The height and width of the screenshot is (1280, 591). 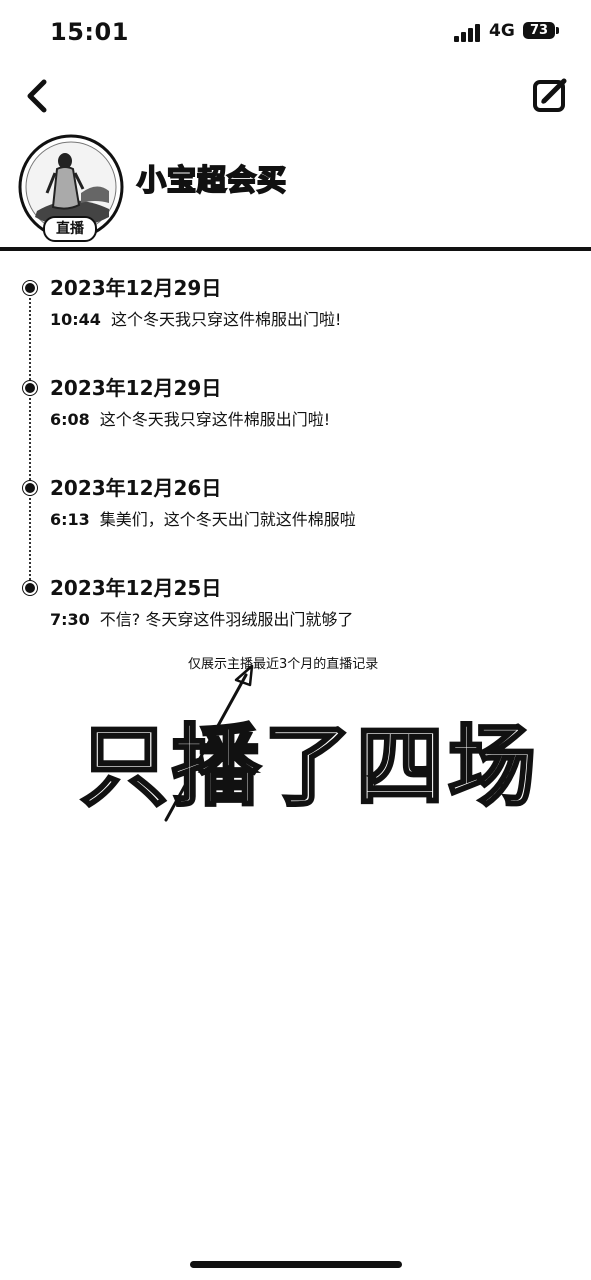 What do you see at coordinates (295, 607) in the screenshot?
I see `live-record: 2023年12月25日 7:30 不信? 冬天穿这件羽绒服出门就够了` at bounding box center [295, 607].